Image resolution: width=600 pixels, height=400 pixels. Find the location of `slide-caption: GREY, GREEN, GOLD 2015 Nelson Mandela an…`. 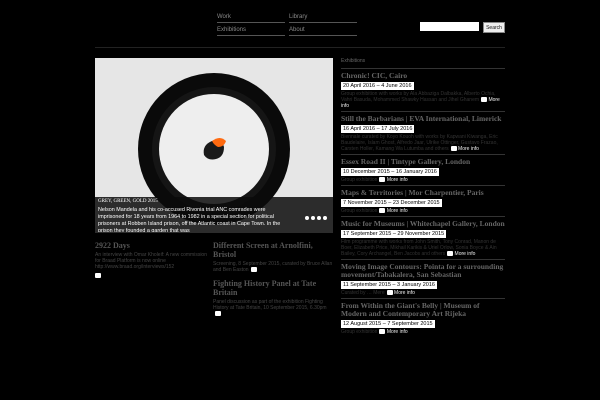

slide-caption: GREY, GREEN, GOLD 2015 Nelson Mandela an… is located at coordinates (214, 215).